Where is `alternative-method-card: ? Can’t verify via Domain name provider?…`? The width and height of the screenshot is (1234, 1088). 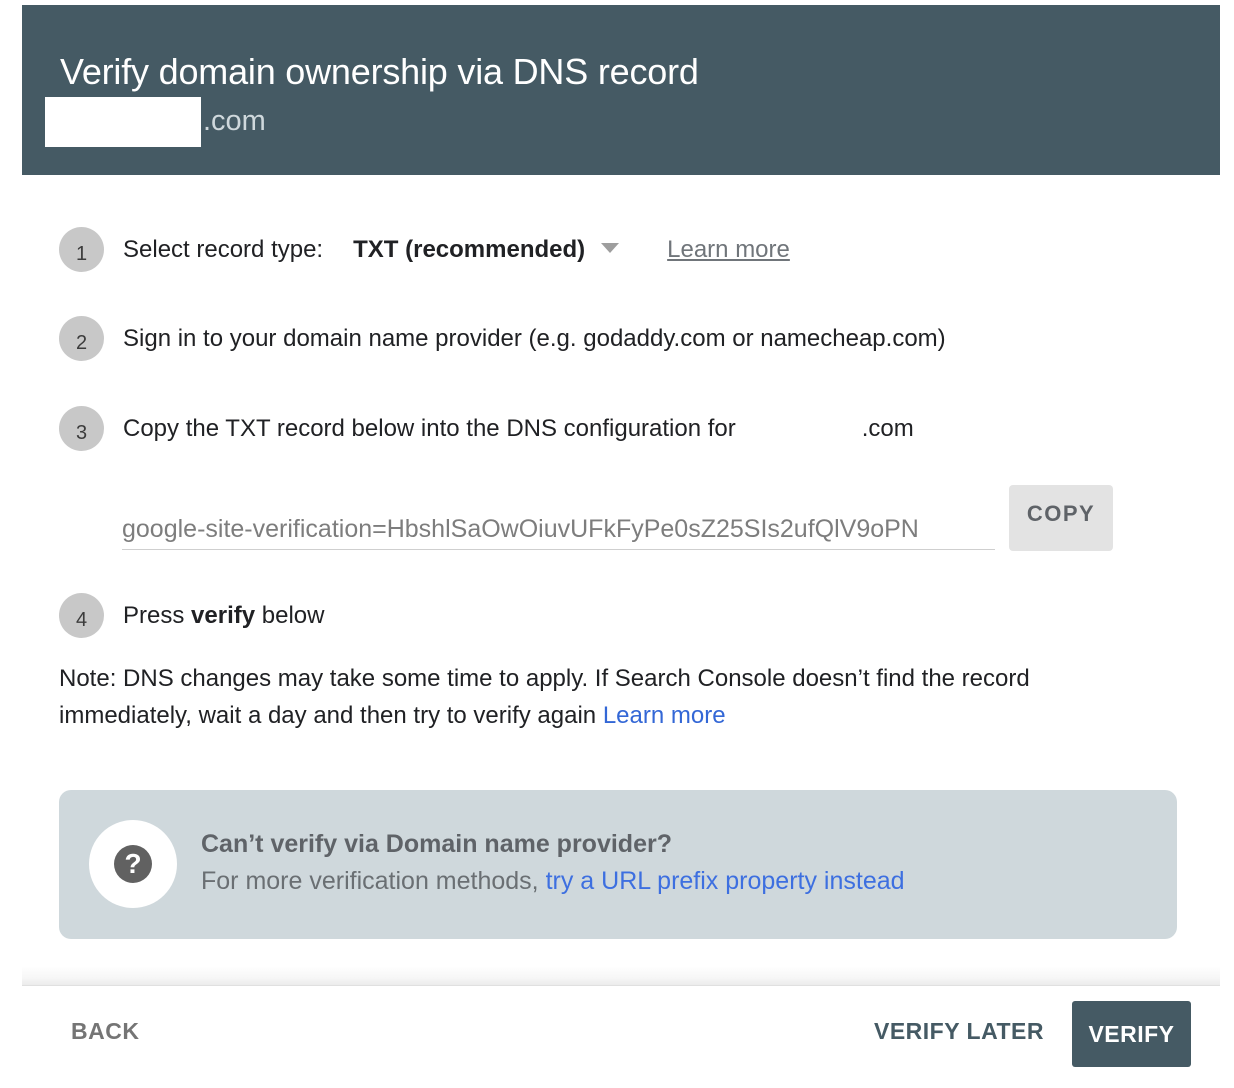
alternative-method-card: ? Can’t verify via Domain name provider?… is located at coordinates (618, 864).